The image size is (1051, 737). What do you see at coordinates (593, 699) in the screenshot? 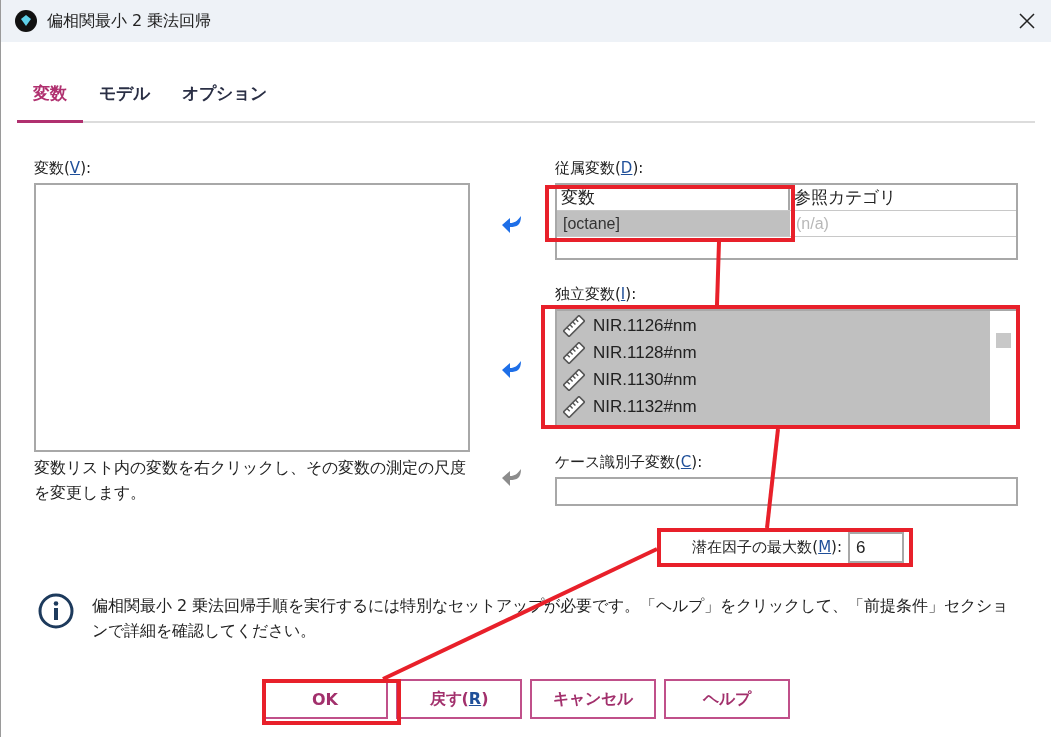
I see `dialog-button: キャンセル` at bounding box center [593, 699].